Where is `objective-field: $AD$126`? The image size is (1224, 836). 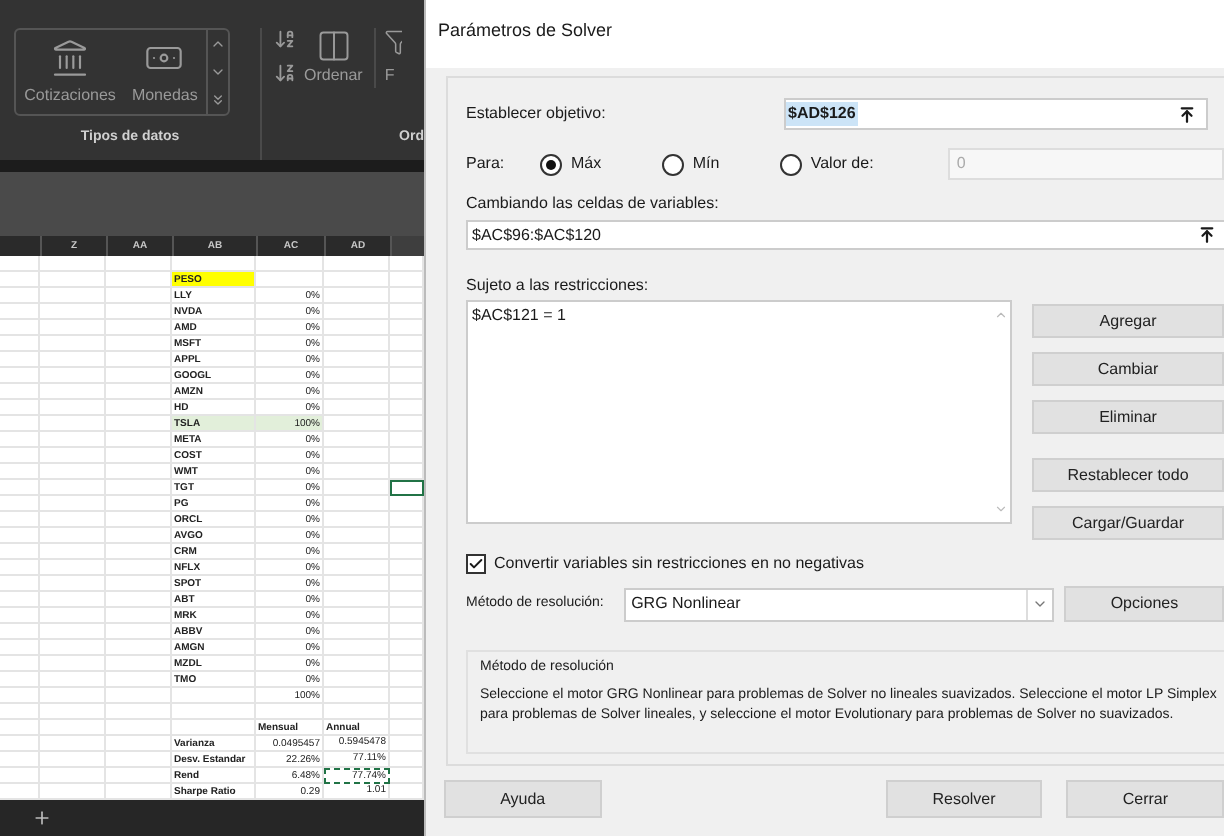
objective-field: $AD$126 is located at coordinates (996, 114).